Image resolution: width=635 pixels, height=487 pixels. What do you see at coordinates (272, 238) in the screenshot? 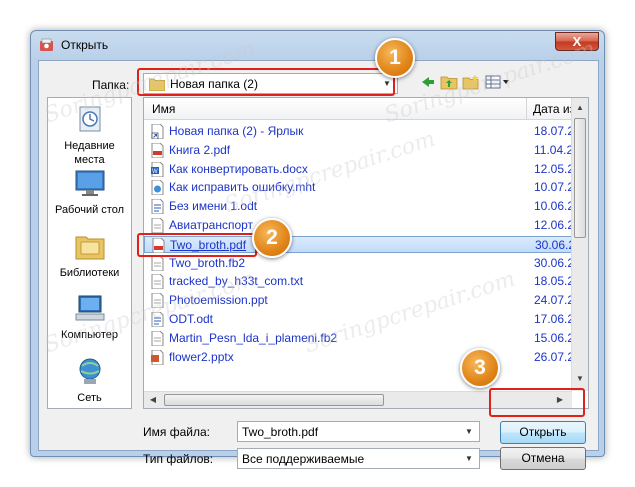
I see `step-badge-2: 2` at bounding box center [272, 238].